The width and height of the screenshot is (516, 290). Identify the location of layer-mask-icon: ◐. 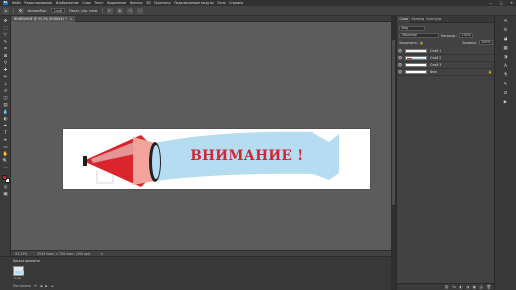
(460, 287).